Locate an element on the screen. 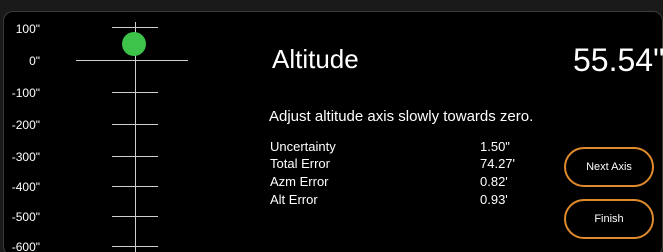 The height and width of the screenshot is (252, 663). axis-title: Altitude is located at coordinates (315, 59).